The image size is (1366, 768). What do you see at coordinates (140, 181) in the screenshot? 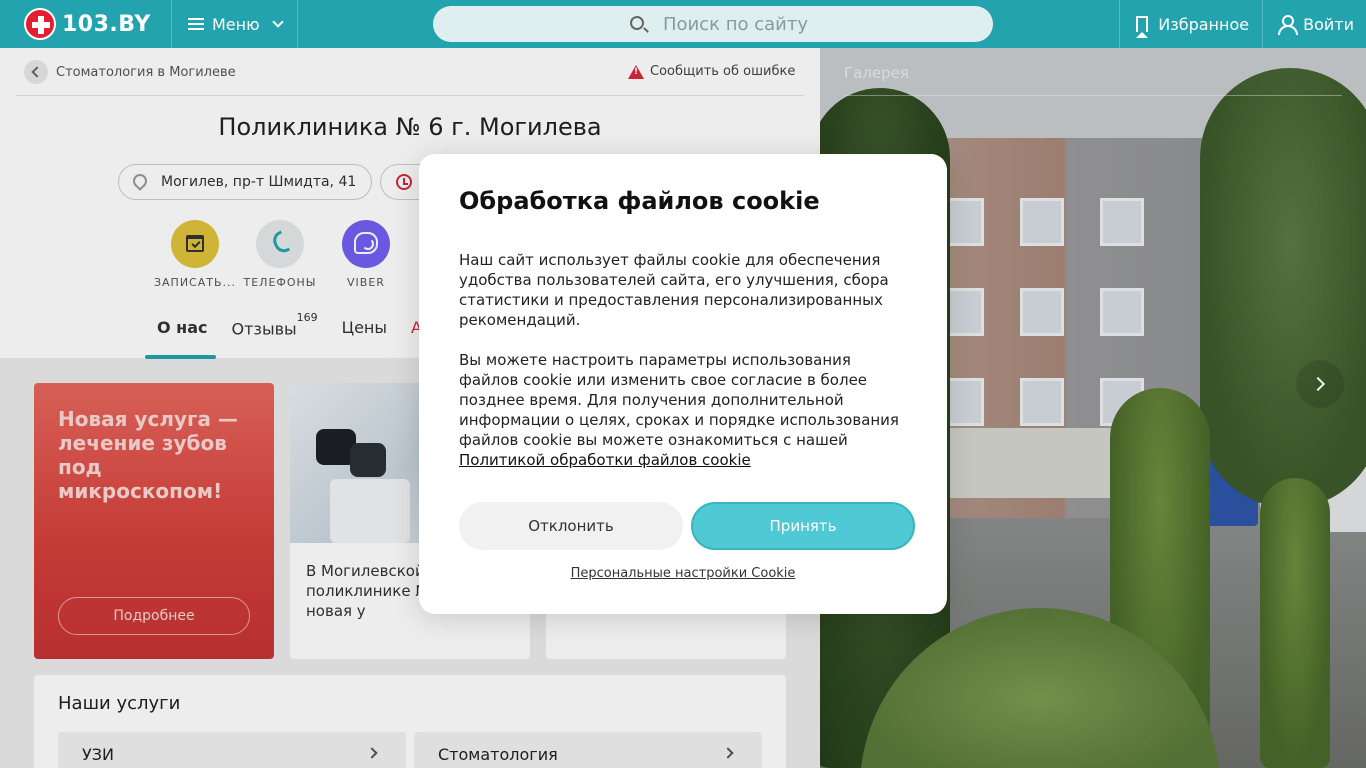
I see `location-pin-icon` at bounding box center [140, 181].